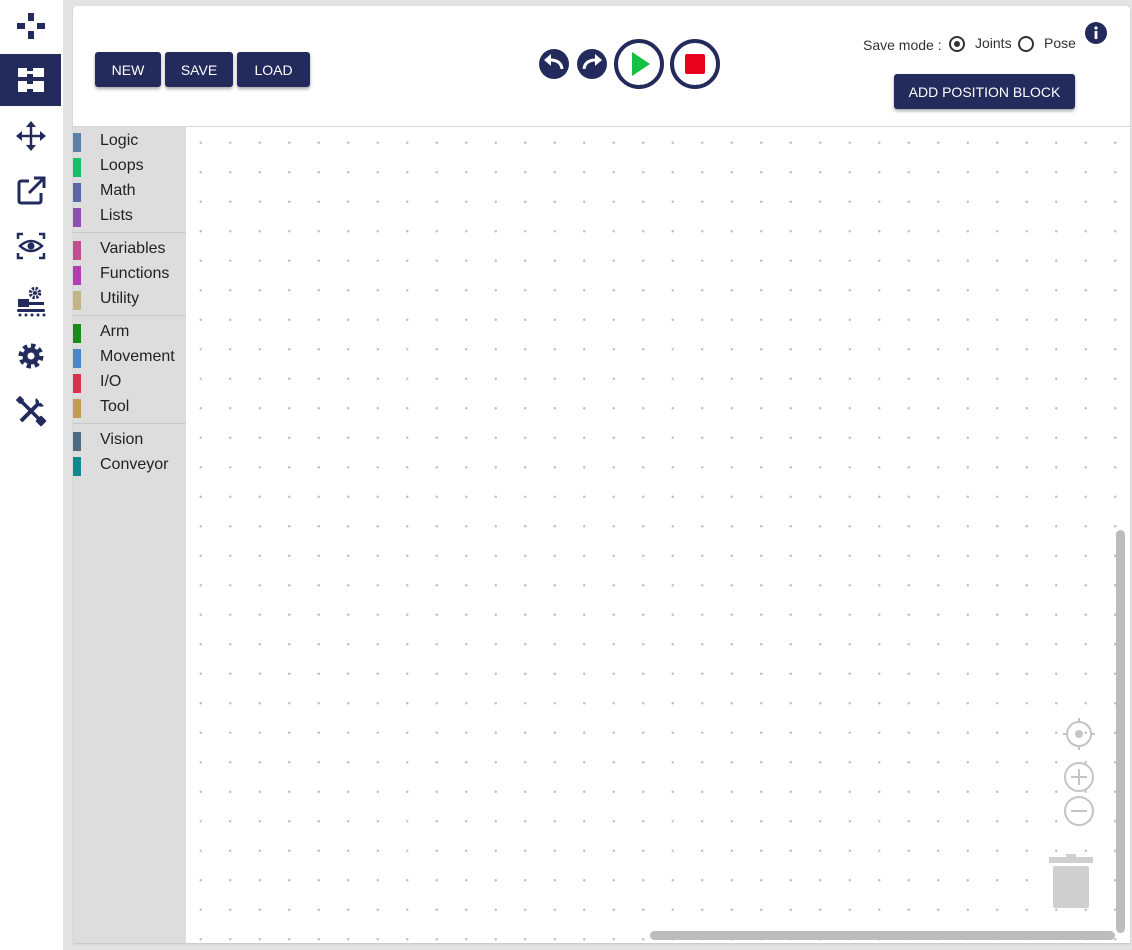 The image size is (1132, 950). What do you see at coordinates (1071, 881) in the screenshot?
I see `trash-icon` at bounding box center [1071, 881].